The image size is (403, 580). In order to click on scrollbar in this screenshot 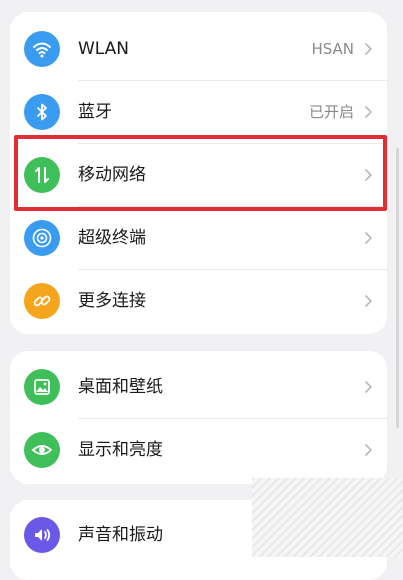, I will do `click(397, 288)`.